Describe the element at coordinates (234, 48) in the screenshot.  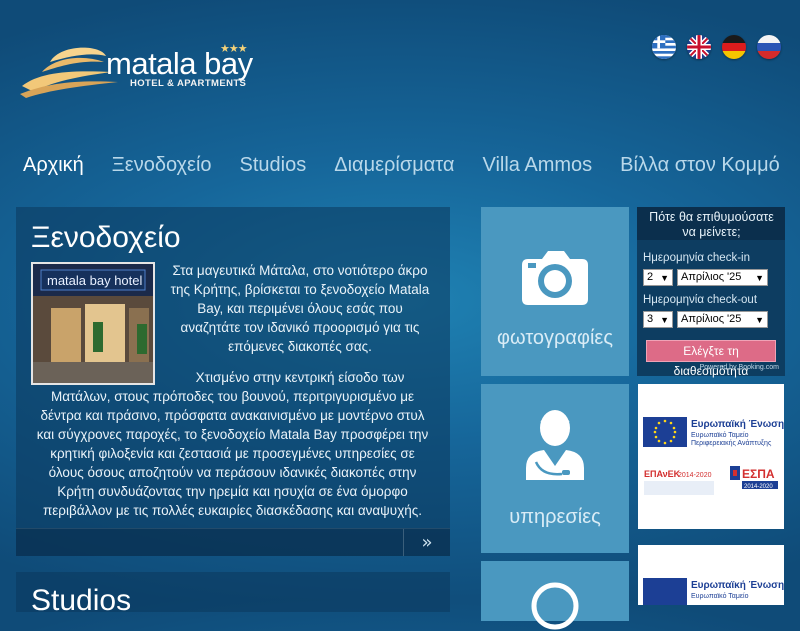
I see `star-rating: ★★★` at that location.